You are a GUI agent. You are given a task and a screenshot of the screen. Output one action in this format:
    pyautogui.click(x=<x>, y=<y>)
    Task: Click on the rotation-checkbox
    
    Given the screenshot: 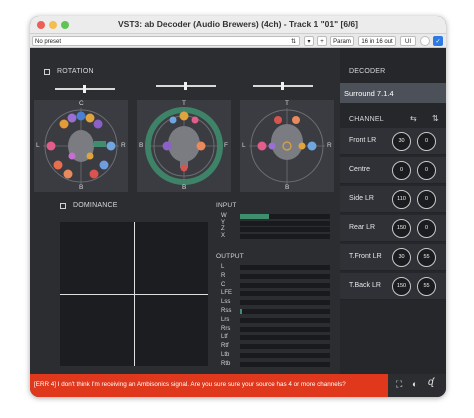 What is the action you would take?
    pyautogui.click(x=47, y=72)
    